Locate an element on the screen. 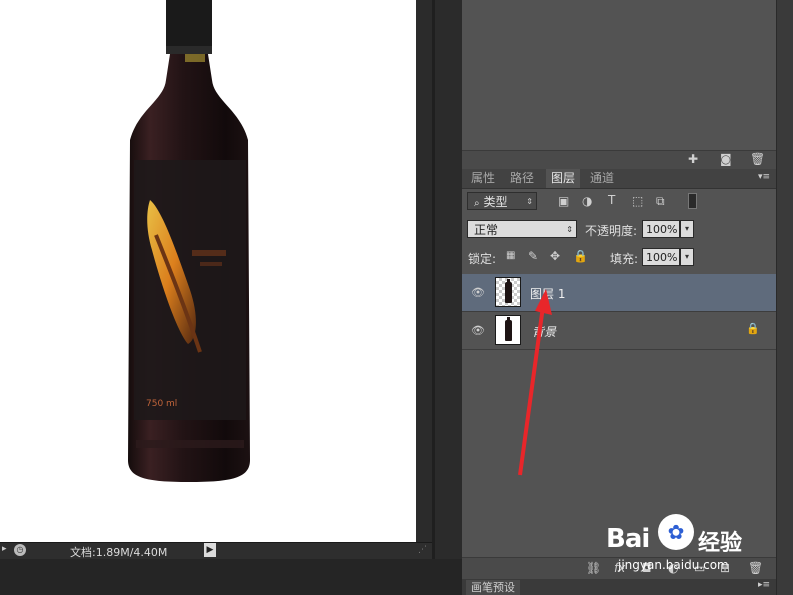 Image resolution: width=793 pixels, height=595 pixels. fill-dropdown-icon: ▾ is located at coordinates (687, 257).